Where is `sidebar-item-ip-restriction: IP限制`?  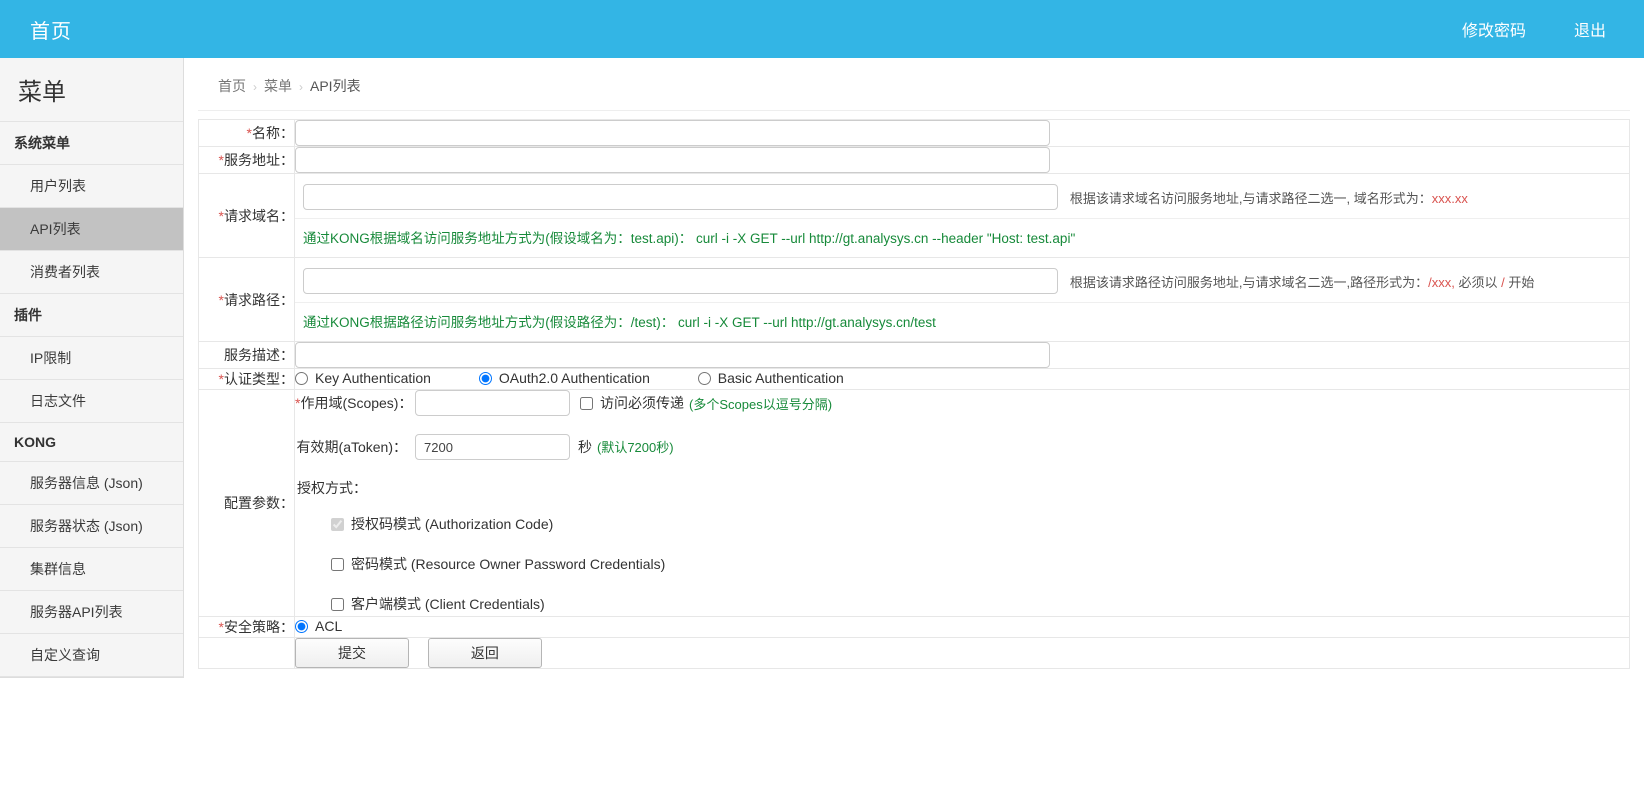
sidebar-item-ip-restriction: IP限制 is located at coordinates (91, 358).